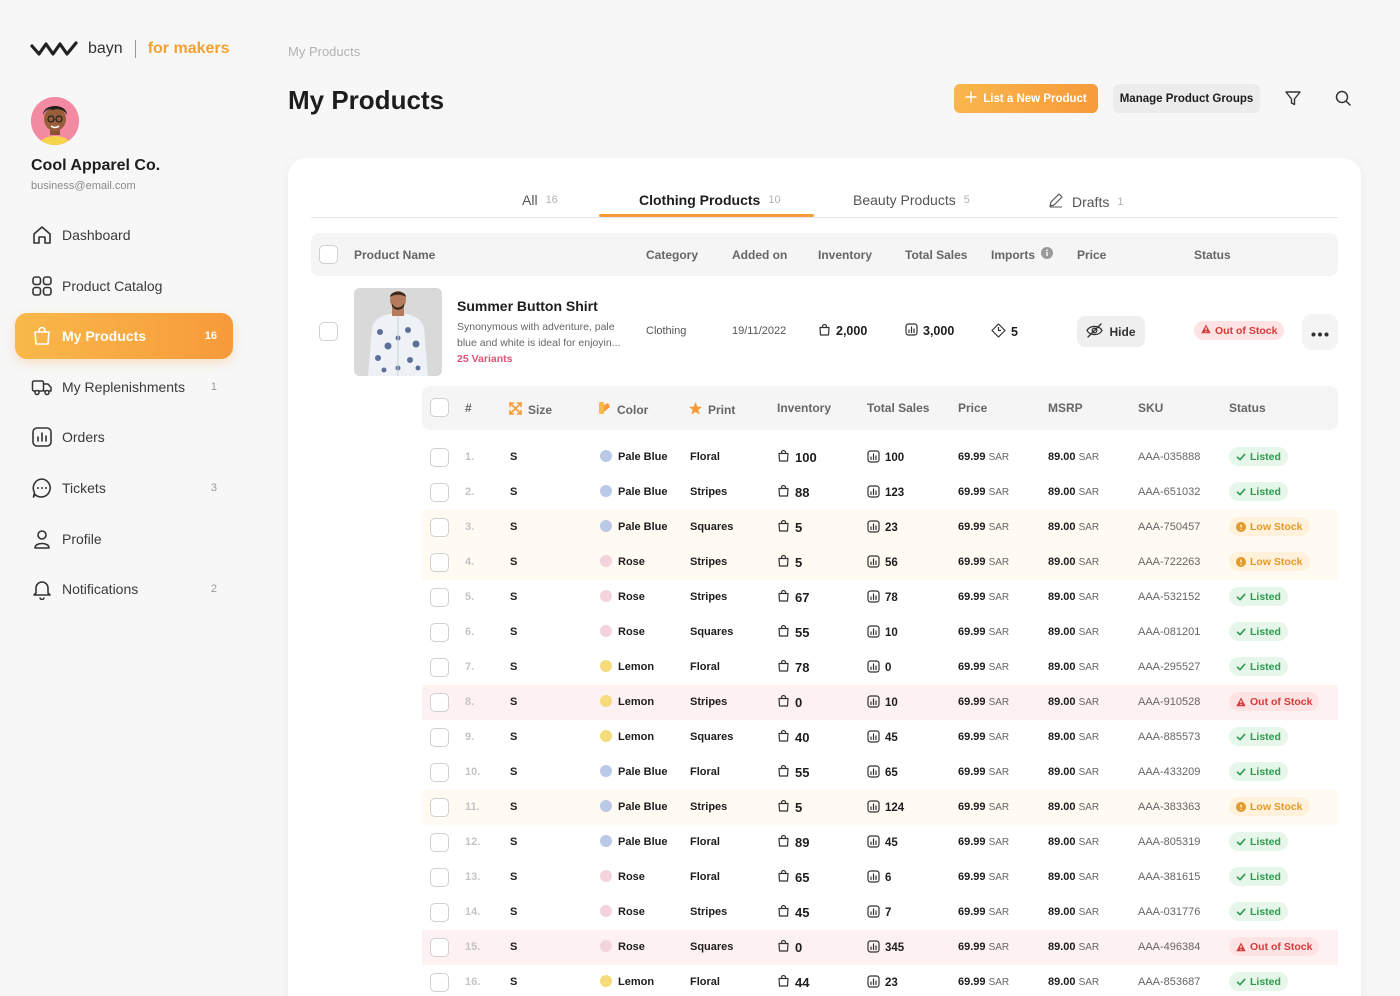 The height and width of the screenshot is (996, 1400). Describe the element at coordinates (124, 387) in the screenshot. I see `sidebar-item-my-replenishments: My Replenishments 1` at that location.